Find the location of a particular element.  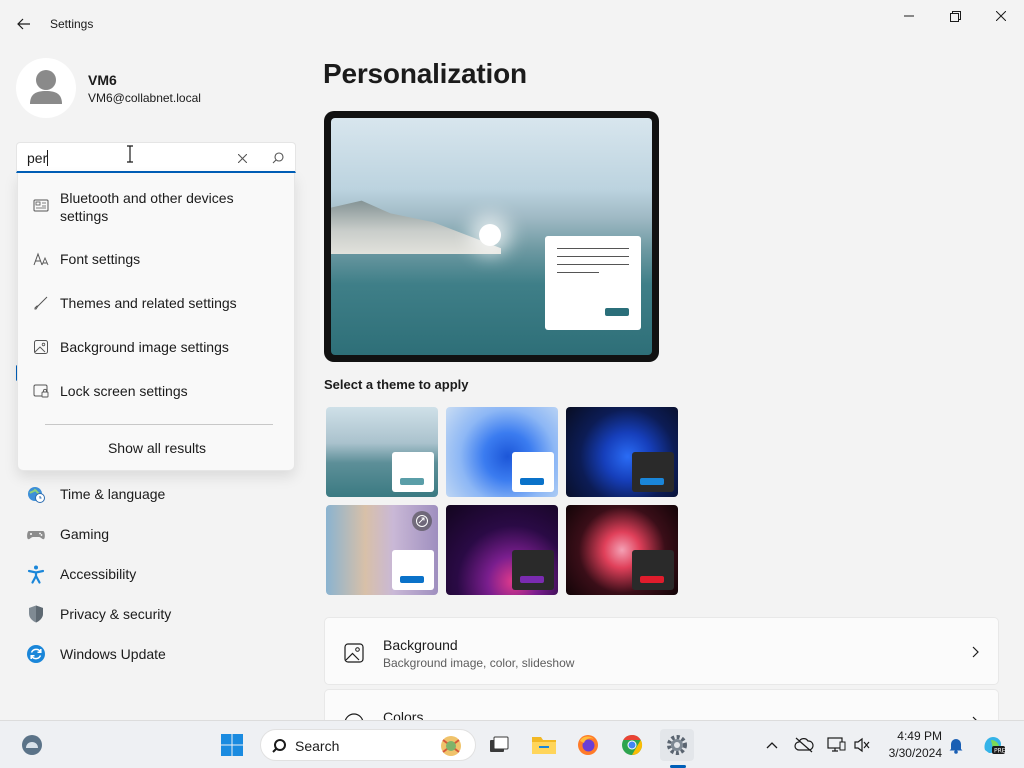

colors-setting: Colors is located at coordinates (661, 704).